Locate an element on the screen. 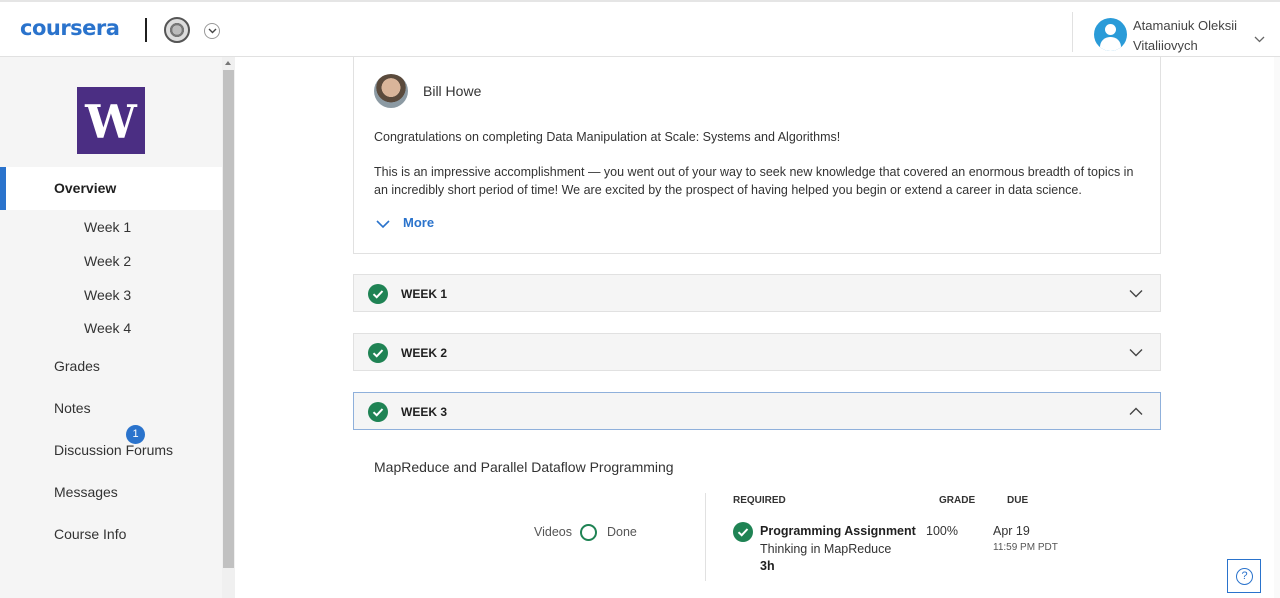 Image resolution: width=1280 pixels, height=598 pixels. sidebar-item-week-4: Week 4 is located at coordinates (107, 328).